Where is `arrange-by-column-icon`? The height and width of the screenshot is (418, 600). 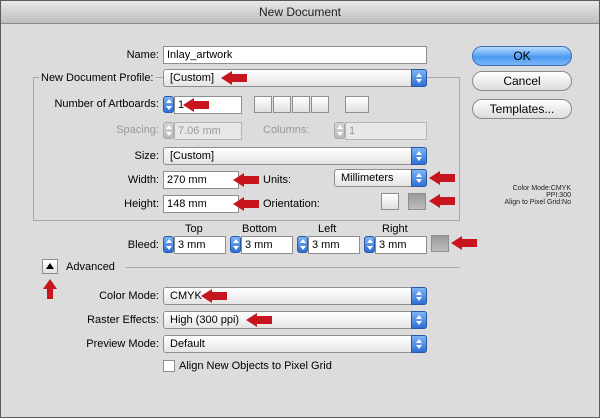
arrange-by-column-icon is located at coordinates (320, 104).